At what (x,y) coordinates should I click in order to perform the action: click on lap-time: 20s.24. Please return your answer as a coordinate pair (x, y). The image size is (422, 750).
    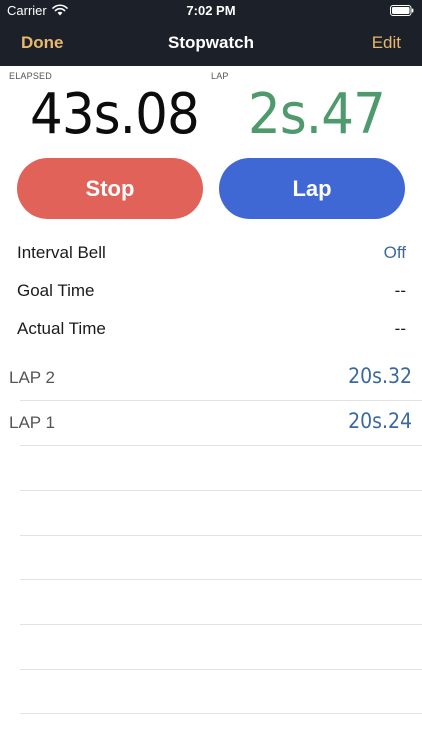
    Looking at the image, I should click on (380, 421).